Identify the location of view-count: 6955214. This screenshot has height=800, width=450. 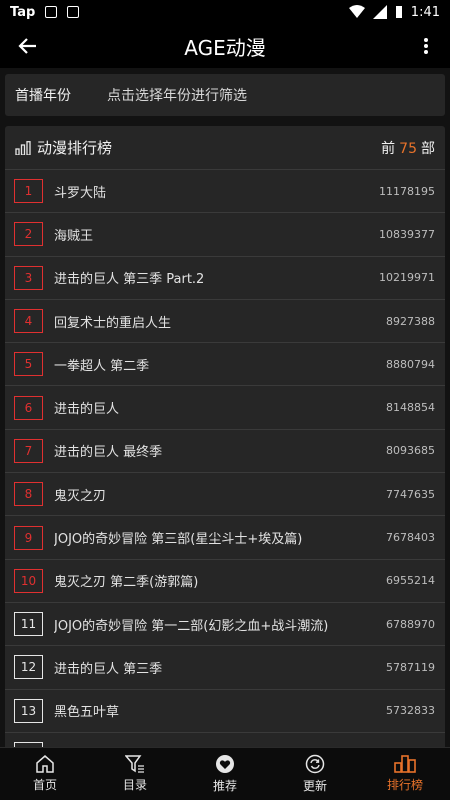
(410, 581).